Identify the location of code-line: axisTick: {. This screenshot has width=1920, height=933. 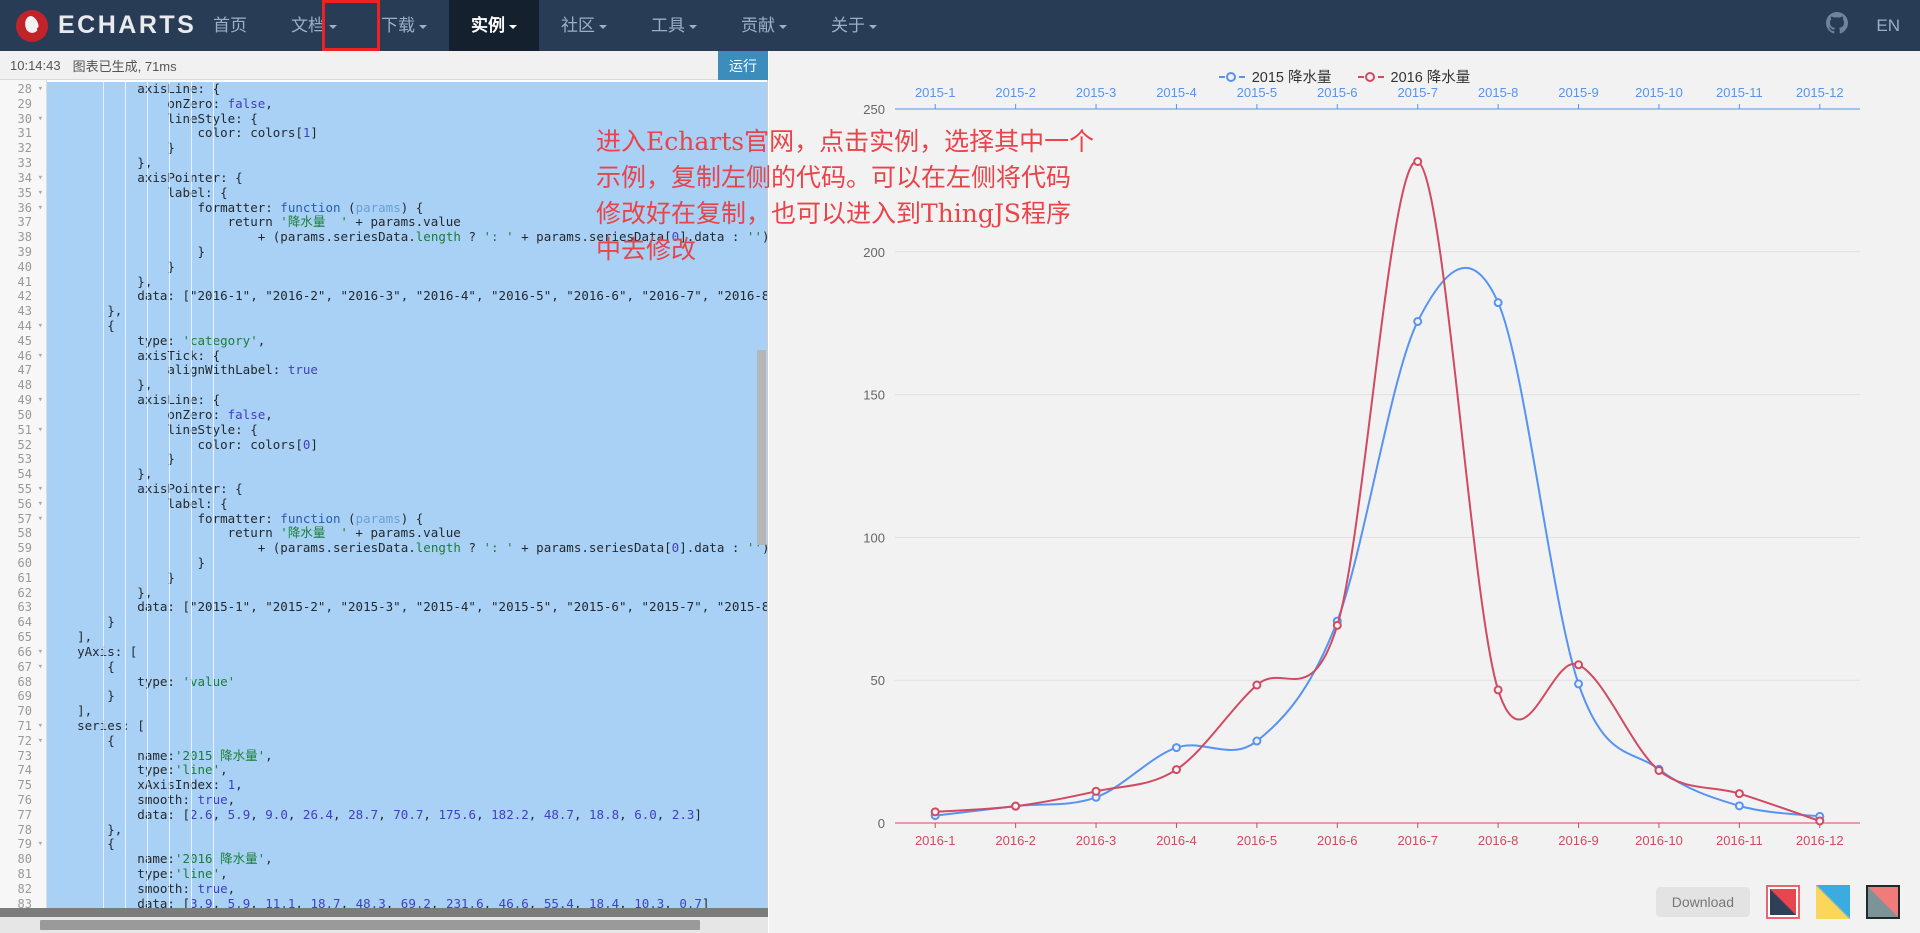
(407, 356).